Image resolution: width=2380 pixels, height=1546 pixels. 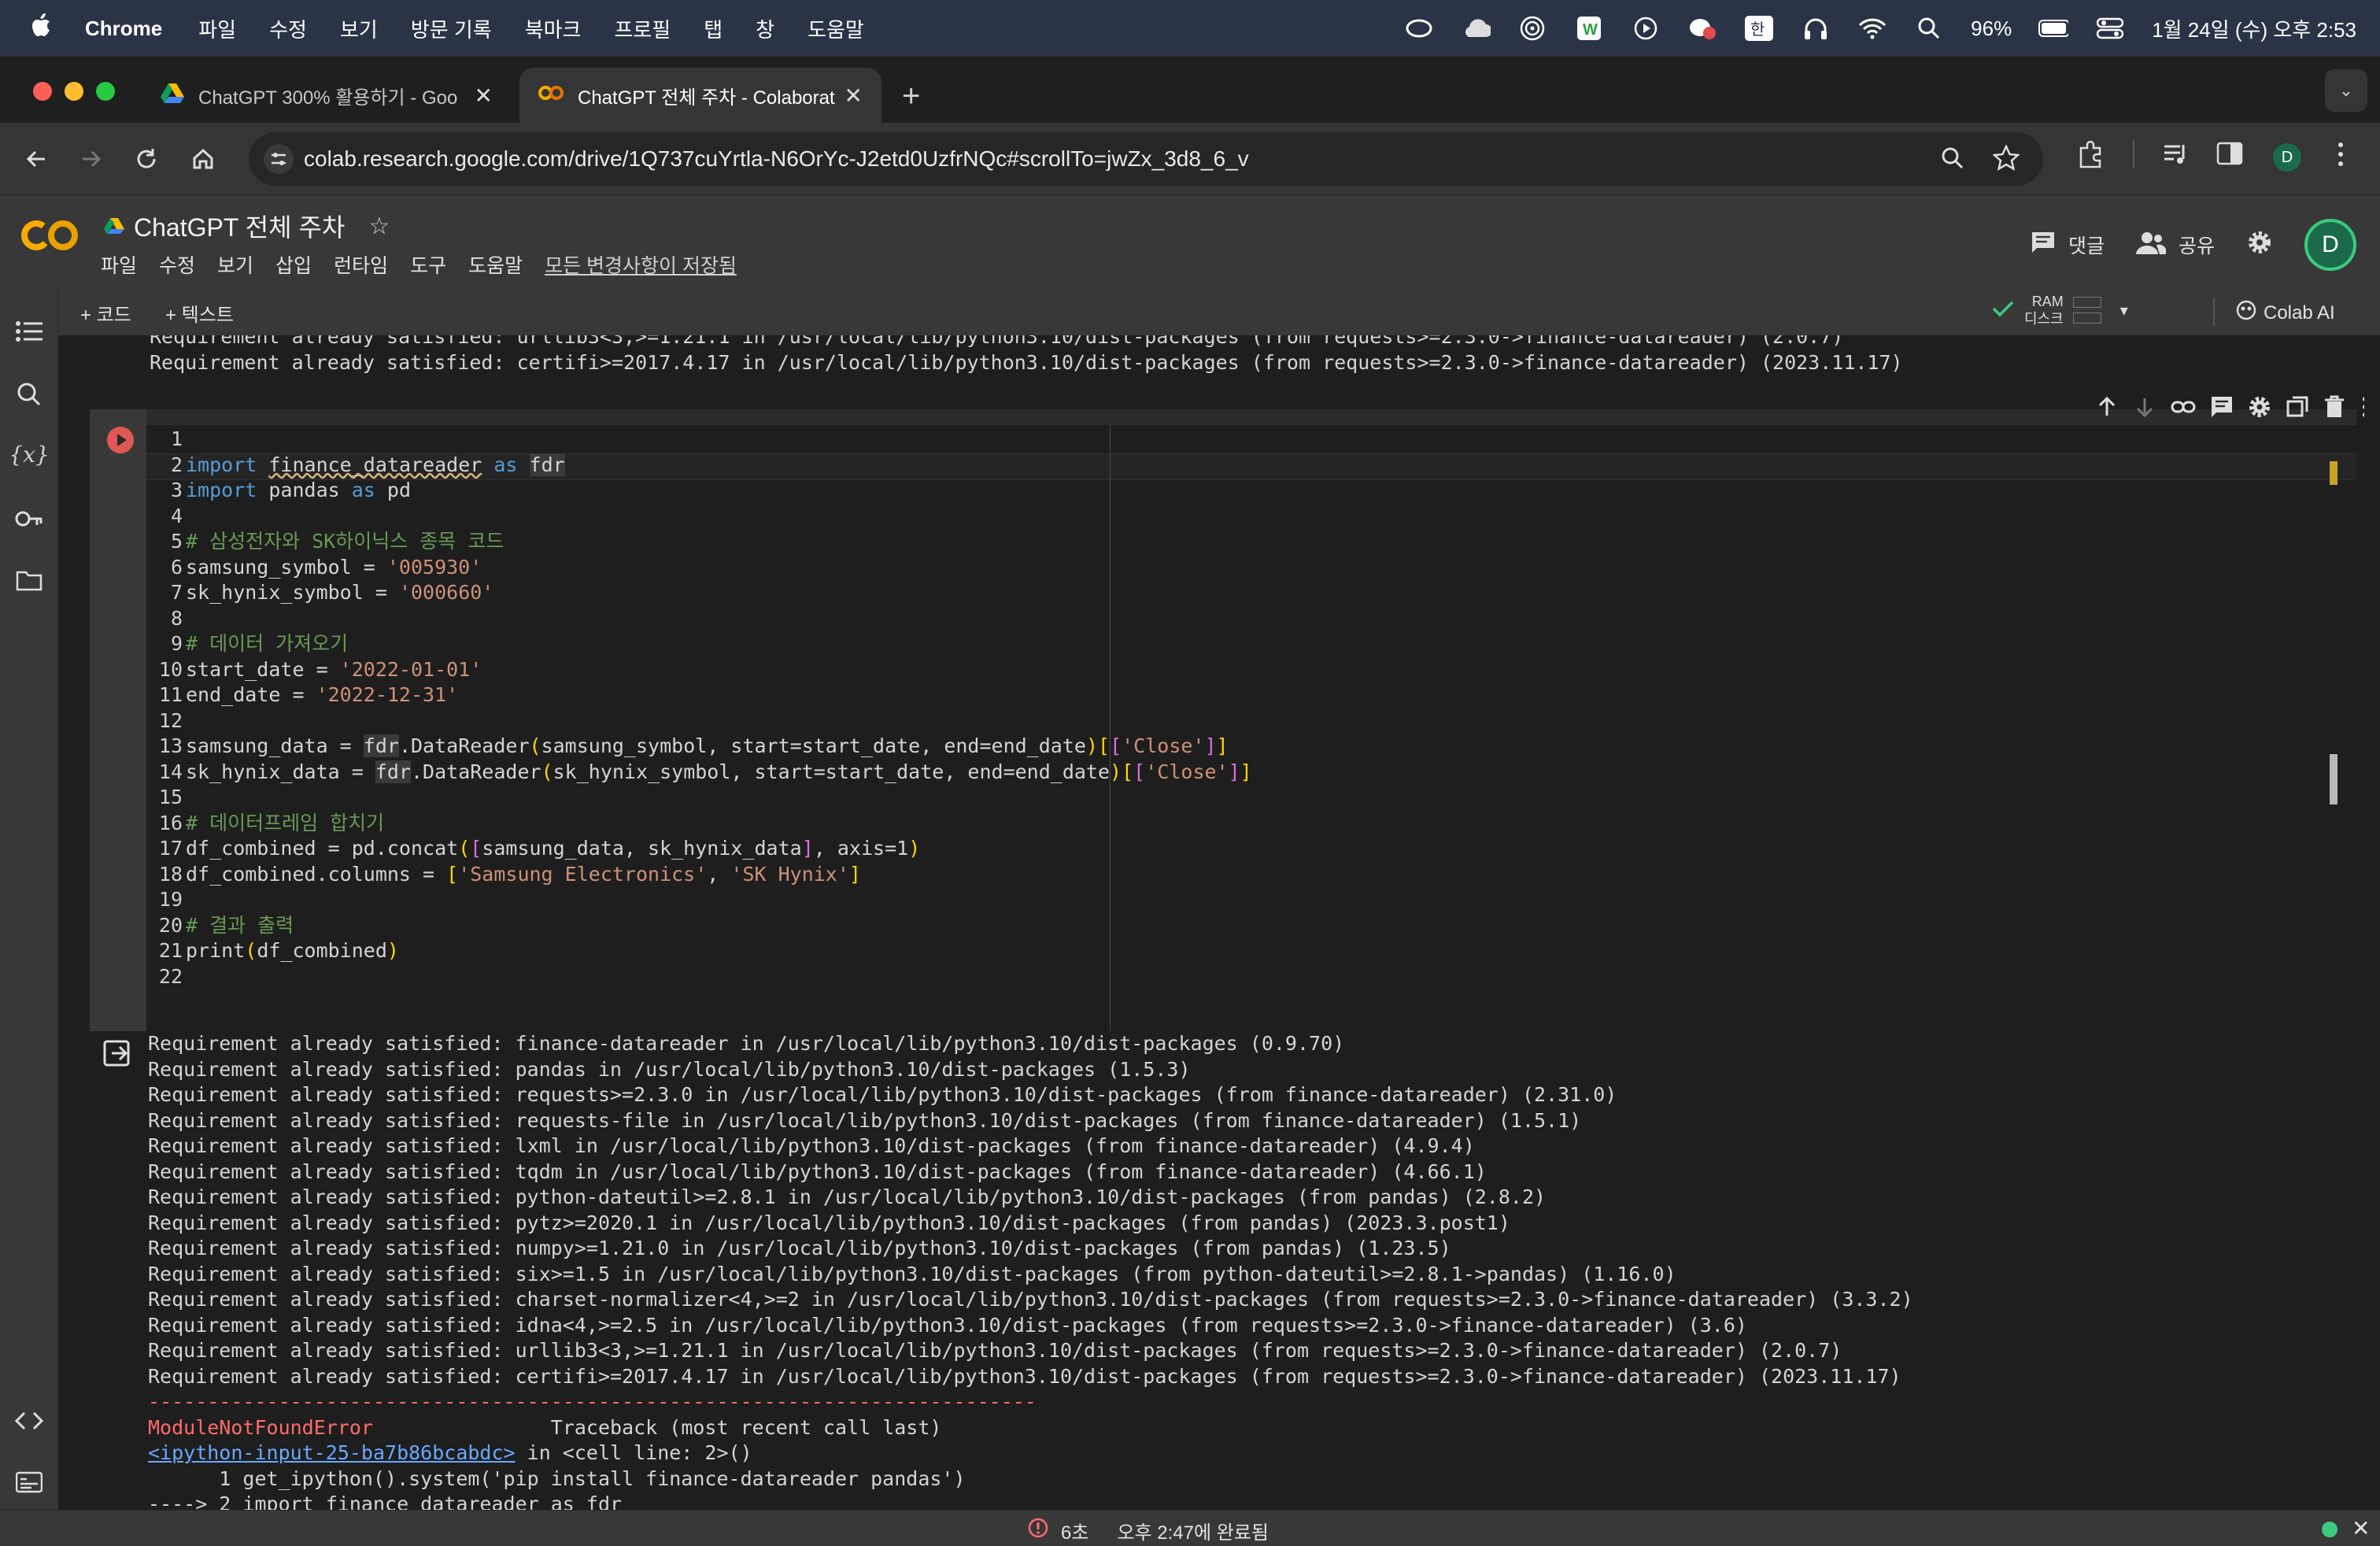 I want to click on media-controls-icon, so click(x=2175, y=156).